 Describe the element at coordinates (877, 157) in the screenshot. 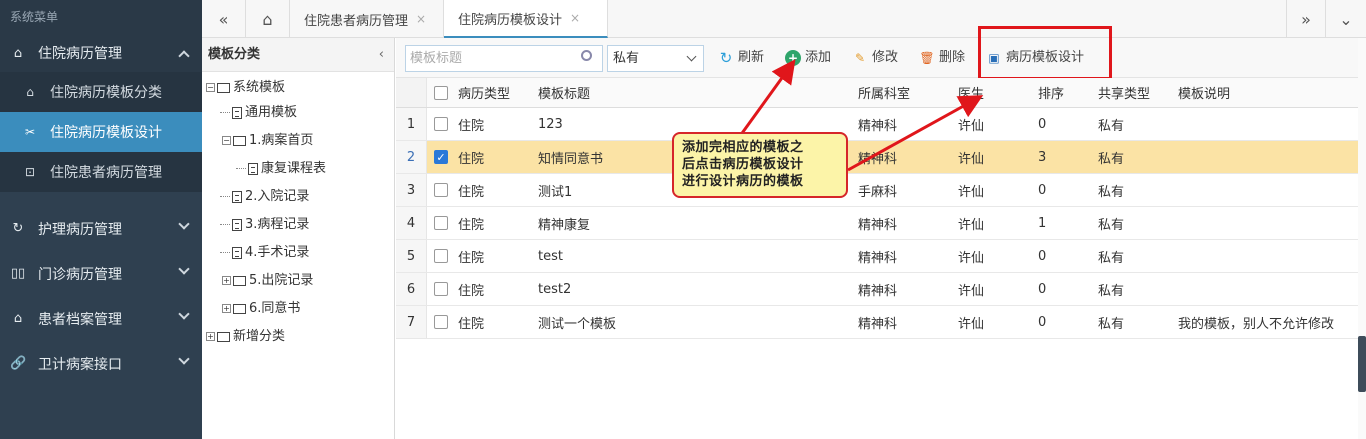

I see `table-row-selected: 2 ✓ 住院 知情同意书 精神科 许仙 3 私有` at that location.